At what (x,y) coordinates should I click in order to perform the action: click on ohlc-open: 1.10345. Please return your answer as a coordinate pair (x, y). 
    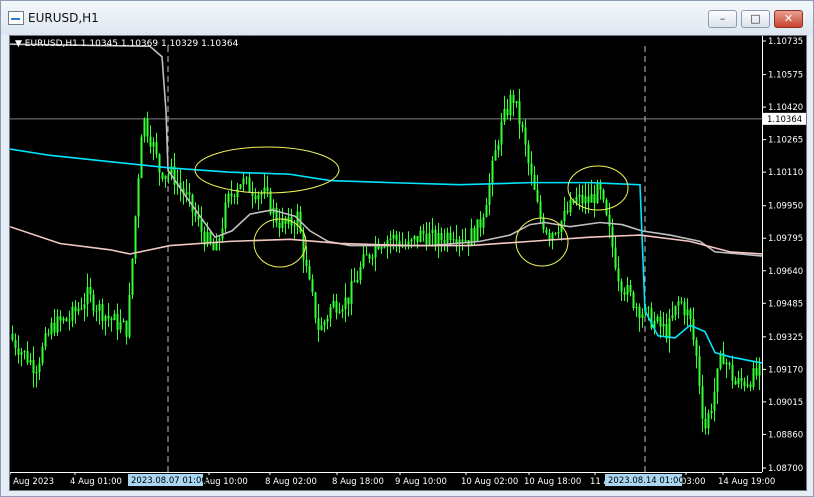
    Looking at the image, I should click on (99, 44).